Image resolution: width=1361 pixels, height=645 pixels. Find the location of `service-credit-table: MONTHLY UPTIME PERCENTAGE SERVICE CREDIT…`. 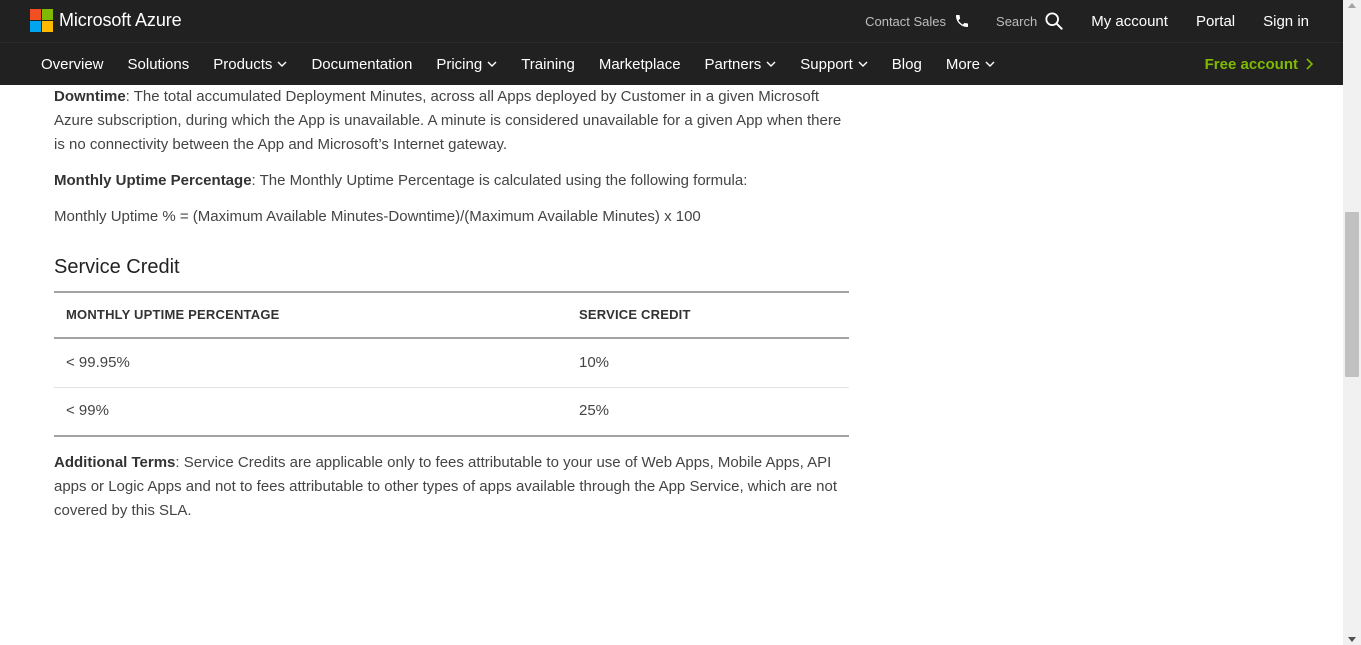

service-credit-table: MONTHLY UPTIME PERCENTAGE SERVICE CREDIT… is located at coordinates (451, 364).